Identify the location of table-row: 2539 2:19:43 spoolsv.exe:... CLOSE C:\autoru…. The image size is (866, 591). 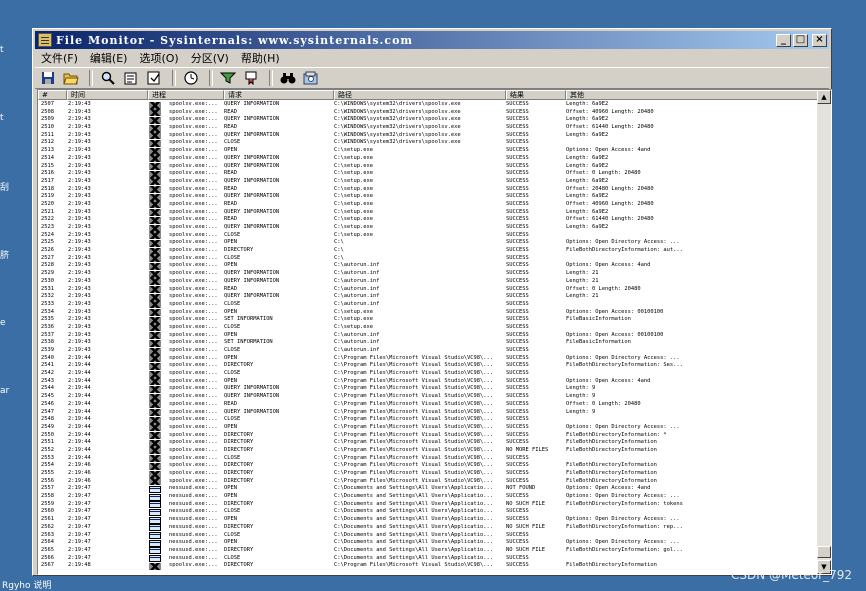
(429, 351).